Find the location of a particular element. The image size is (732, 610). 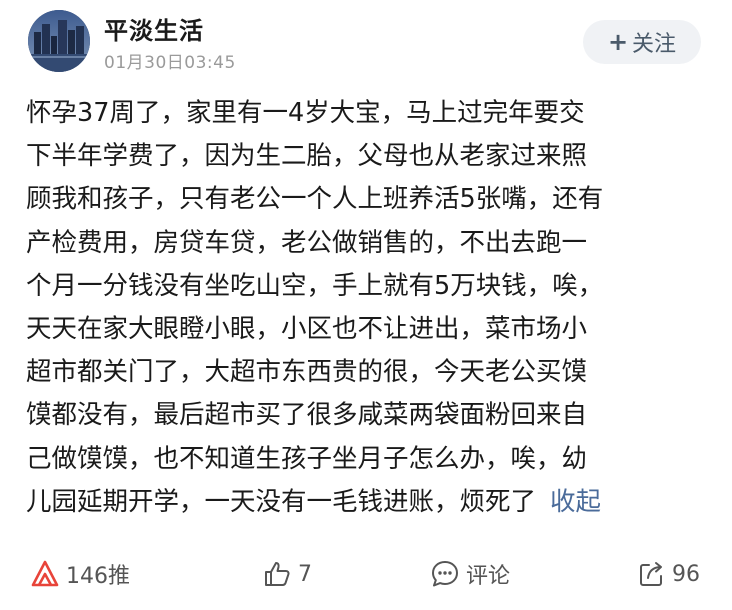

post-last-line: 儿园延期开学，一天没有一毛钱进账，烦死了 收起 is located at coordinates (368, 502).